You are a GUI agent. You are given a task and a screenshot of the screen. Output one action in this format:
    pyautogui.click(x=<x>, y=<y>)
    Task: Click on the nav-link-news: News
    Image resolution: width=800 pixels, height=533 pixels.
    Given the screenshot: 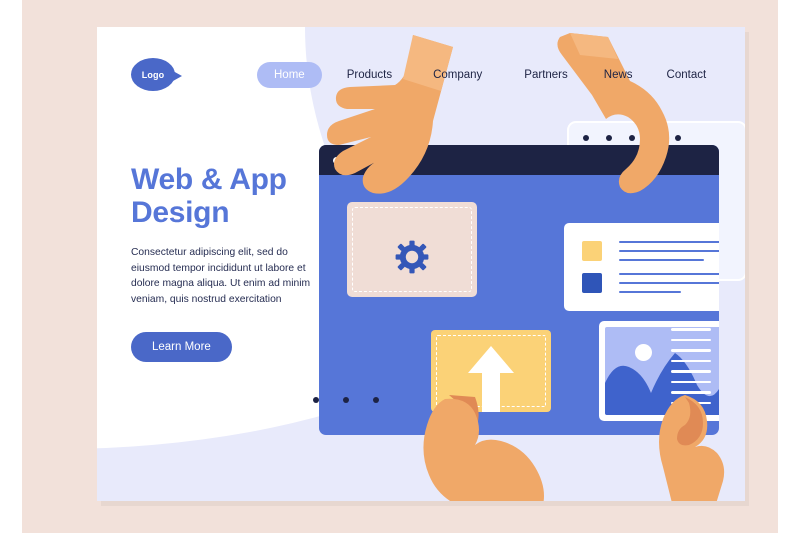 What is the action you would take?
    pyautogui.click(x=618, y=75)
    